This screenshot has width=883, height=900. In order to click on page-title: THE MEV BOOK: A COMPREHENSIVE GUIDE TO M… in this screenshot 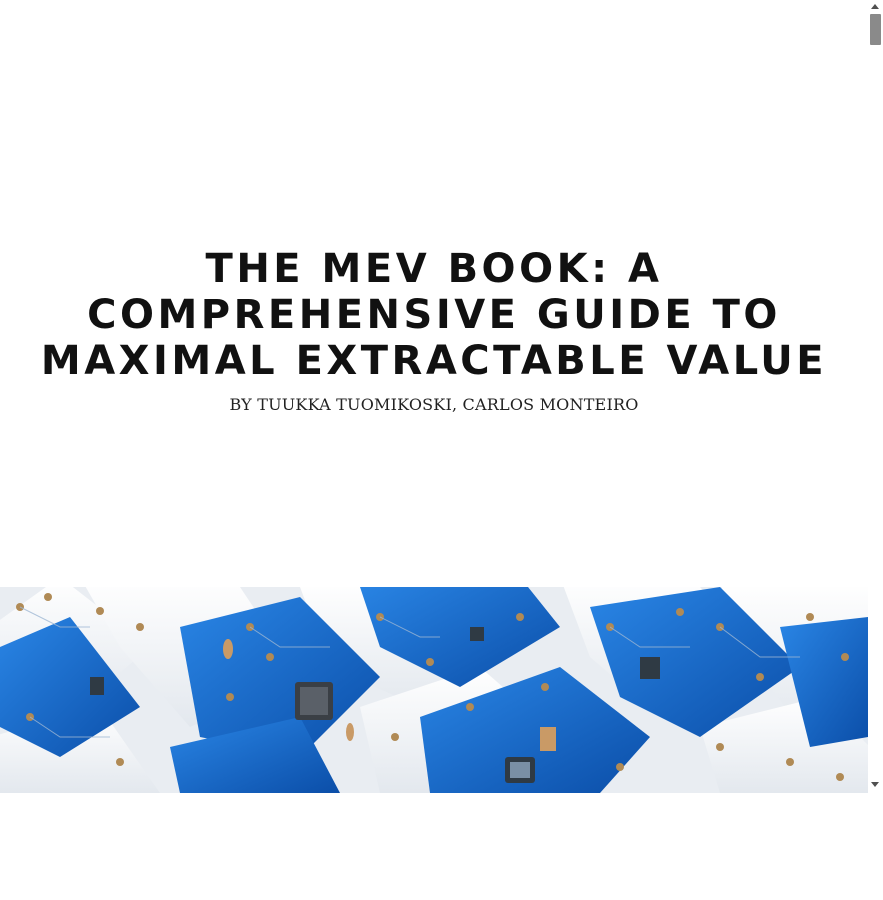, I will do `click(434, 315)`.